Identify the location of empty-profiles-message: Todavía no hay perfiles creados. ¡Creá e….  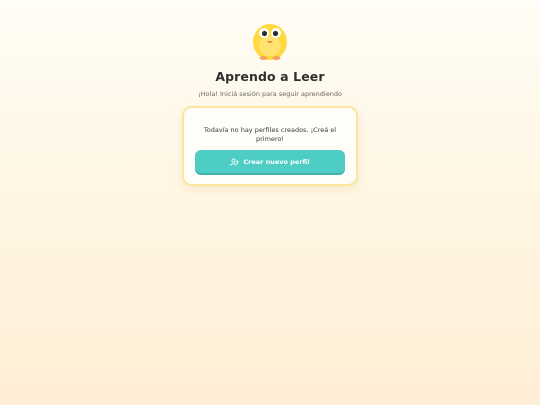
(270, 134).